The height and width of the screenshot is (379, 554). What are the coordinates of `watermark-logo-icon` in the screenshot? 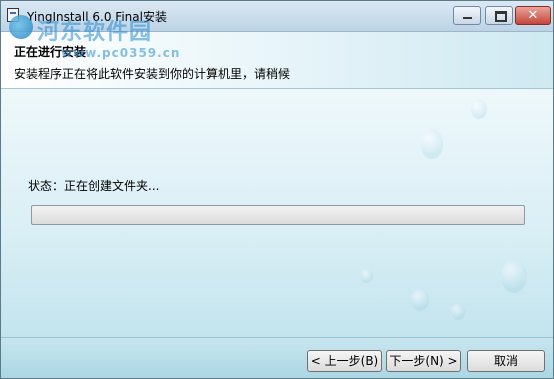 It's located at (21, 27).